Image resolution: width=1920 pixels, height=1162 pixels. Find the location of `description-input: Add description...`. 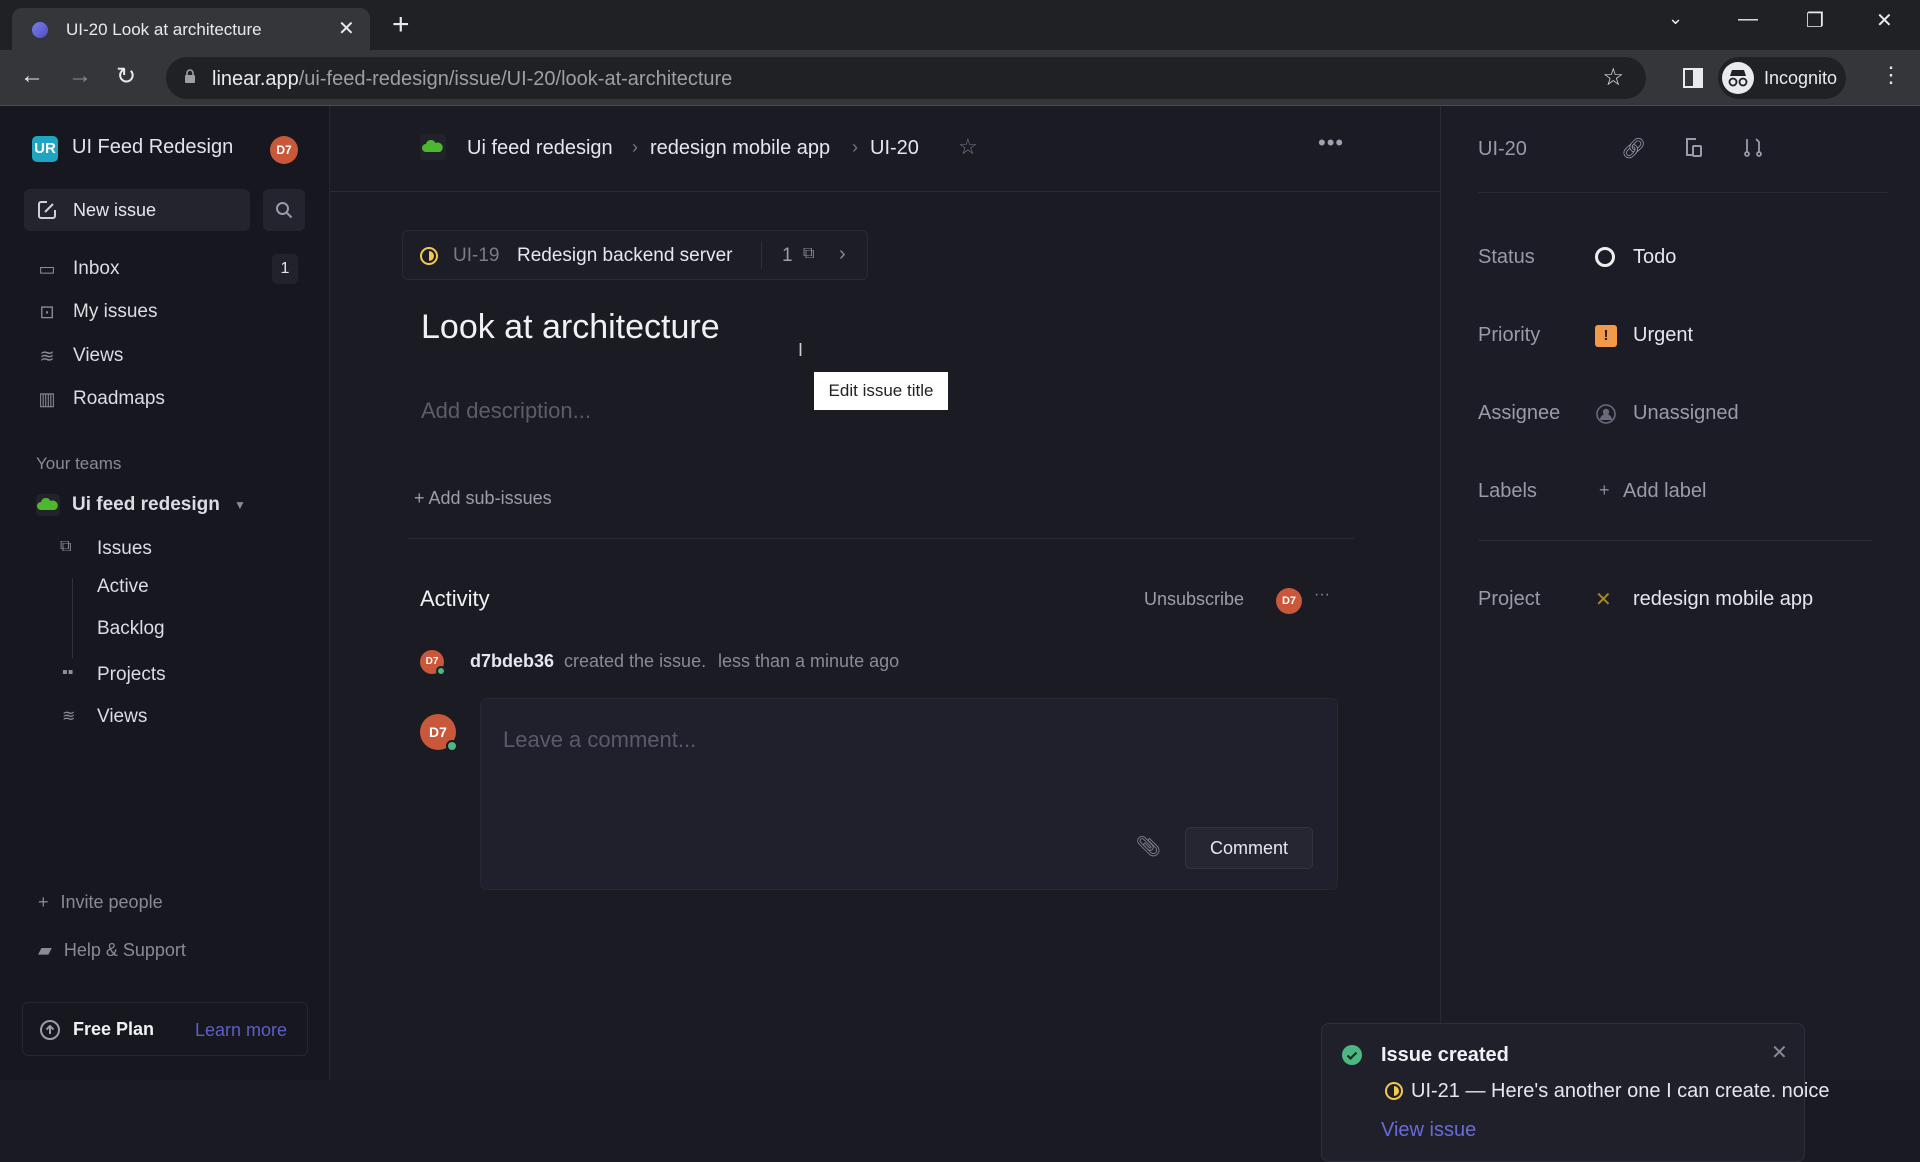

description-input: Add description... is located at coordinates (506, 411).